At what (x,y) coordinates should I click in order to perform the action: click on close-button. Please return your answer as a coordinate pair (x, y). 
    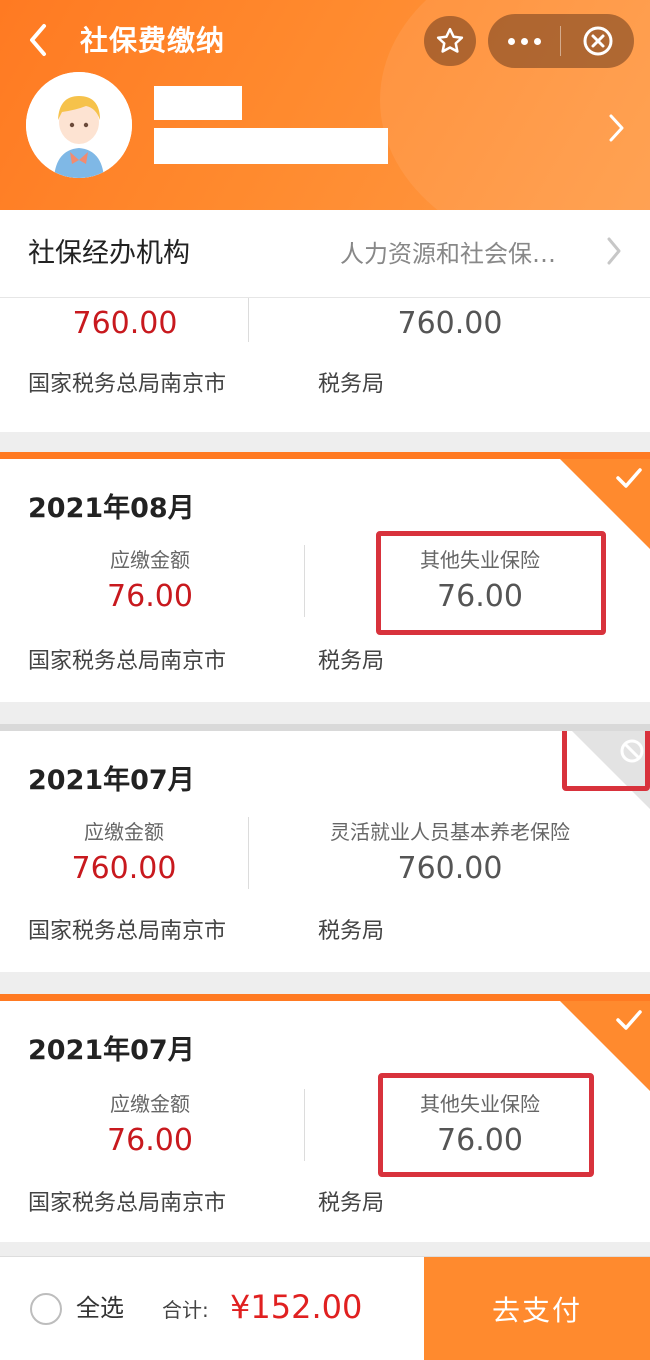
    Looking at the image, I should click on (597, 41).